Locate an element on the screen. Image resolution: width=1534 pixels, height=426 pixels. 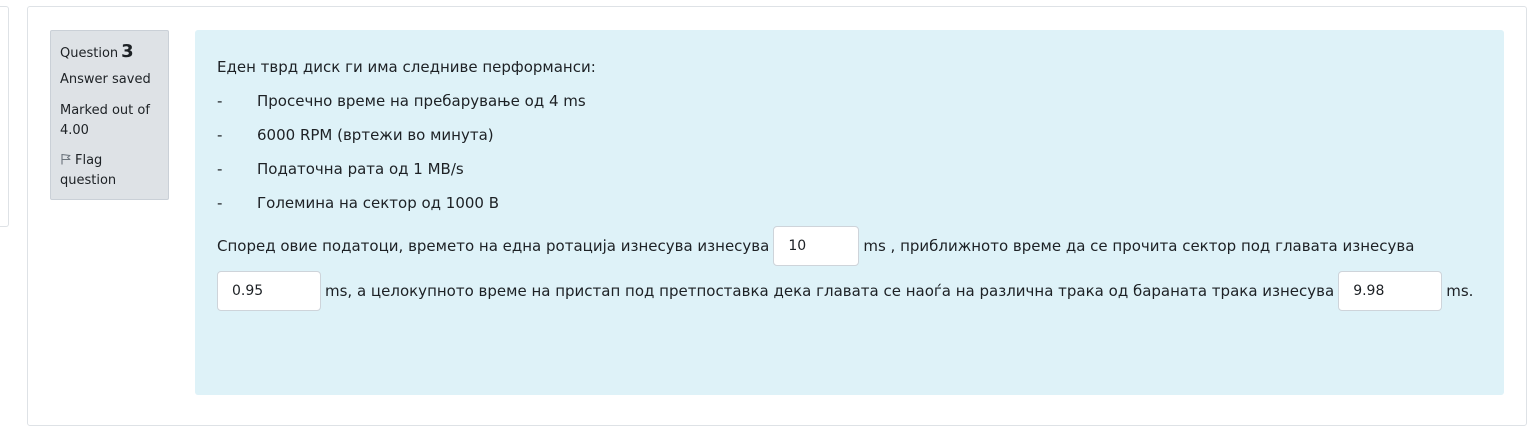
list-item-text: Просечно време на пребарување од 4 ms is located at coordinates (421, 101).